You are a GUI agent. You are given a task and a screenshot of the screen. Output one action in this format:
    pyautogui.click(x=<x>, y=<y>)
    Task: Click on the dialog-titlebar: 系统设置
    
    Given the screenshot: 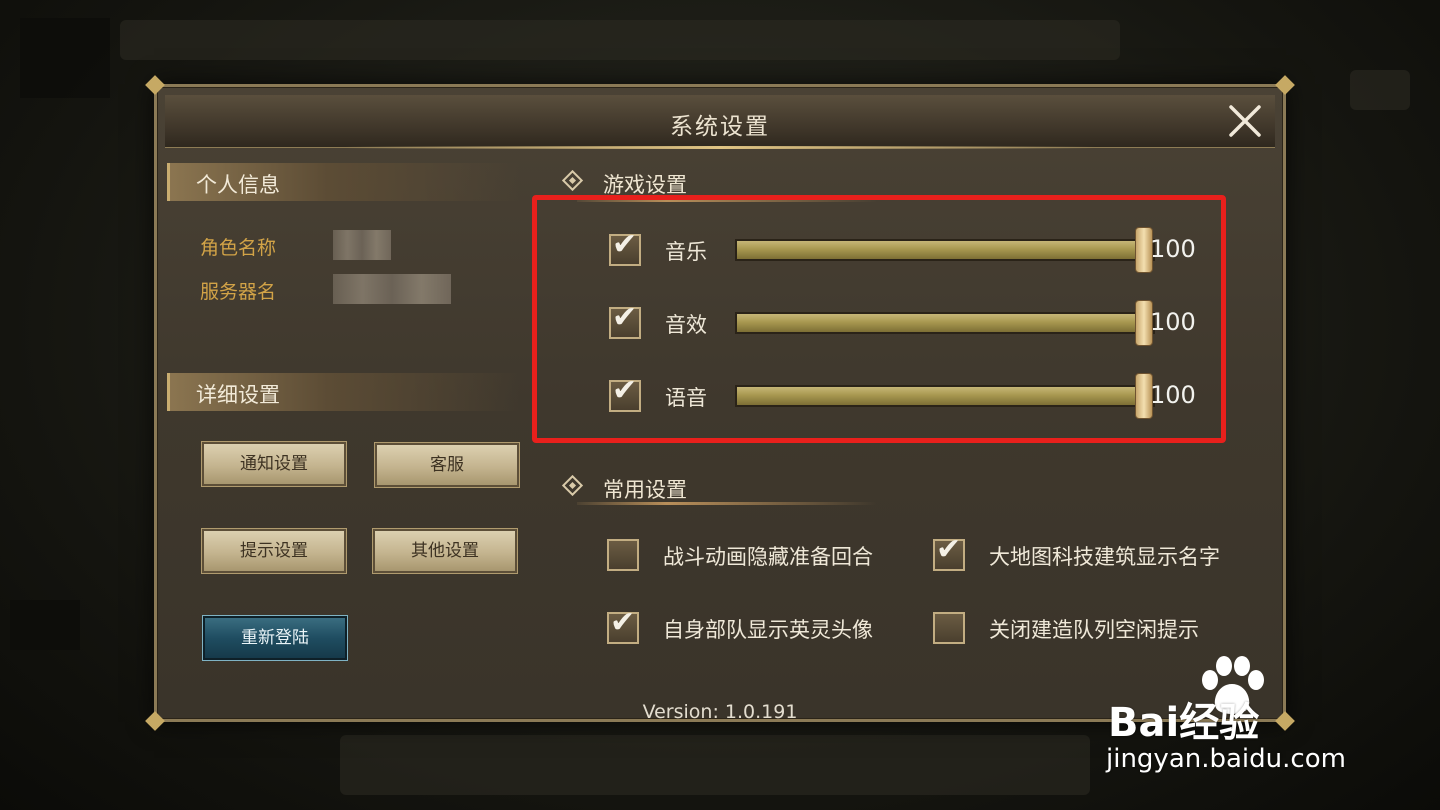 What is the action you would take?
    pyautogui.click(x=720, y=122)
    